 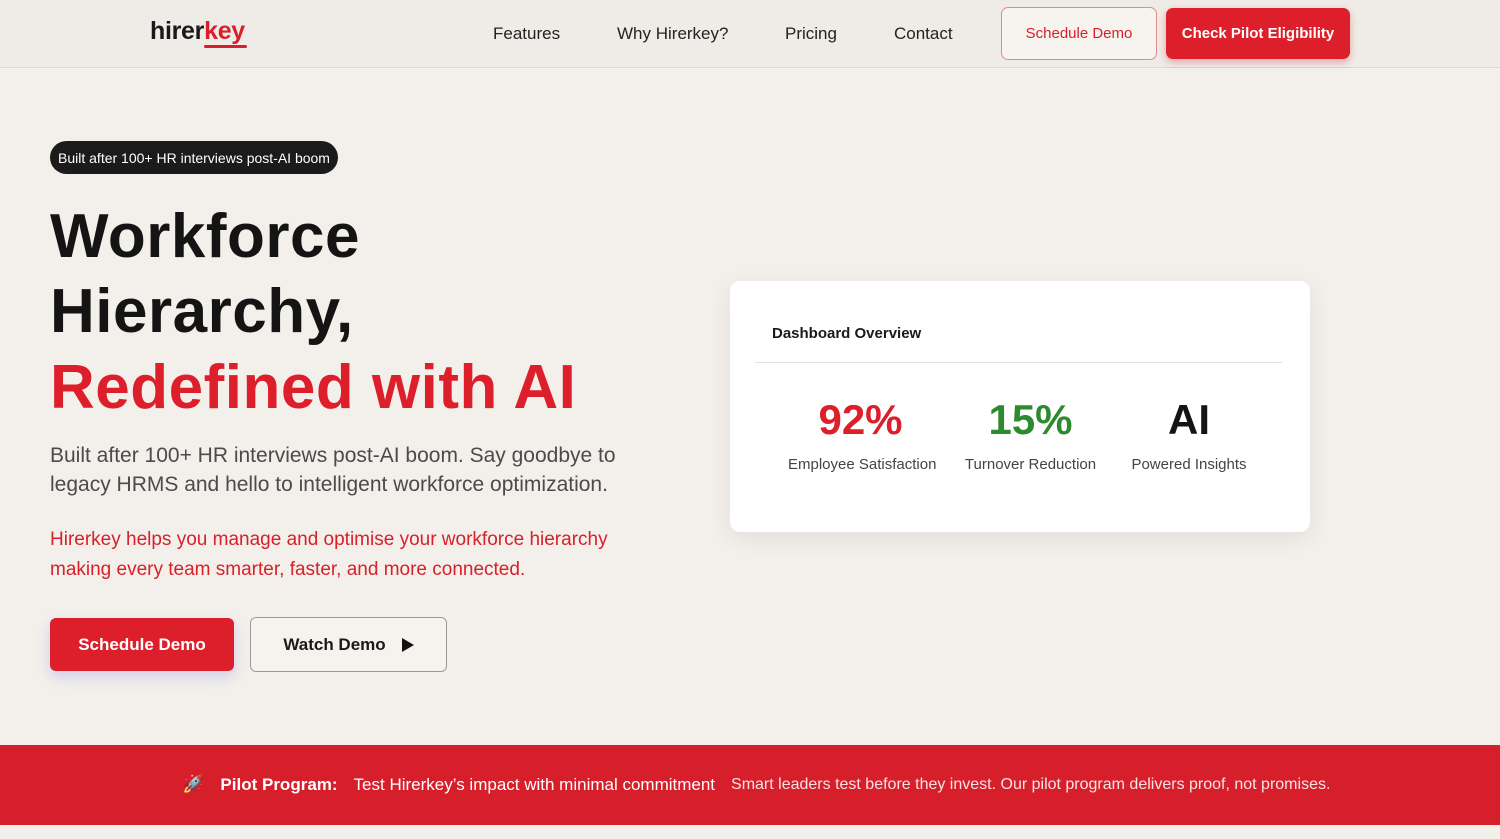 I want to click on stat-value: 15%, so click(x=1030, y=419).